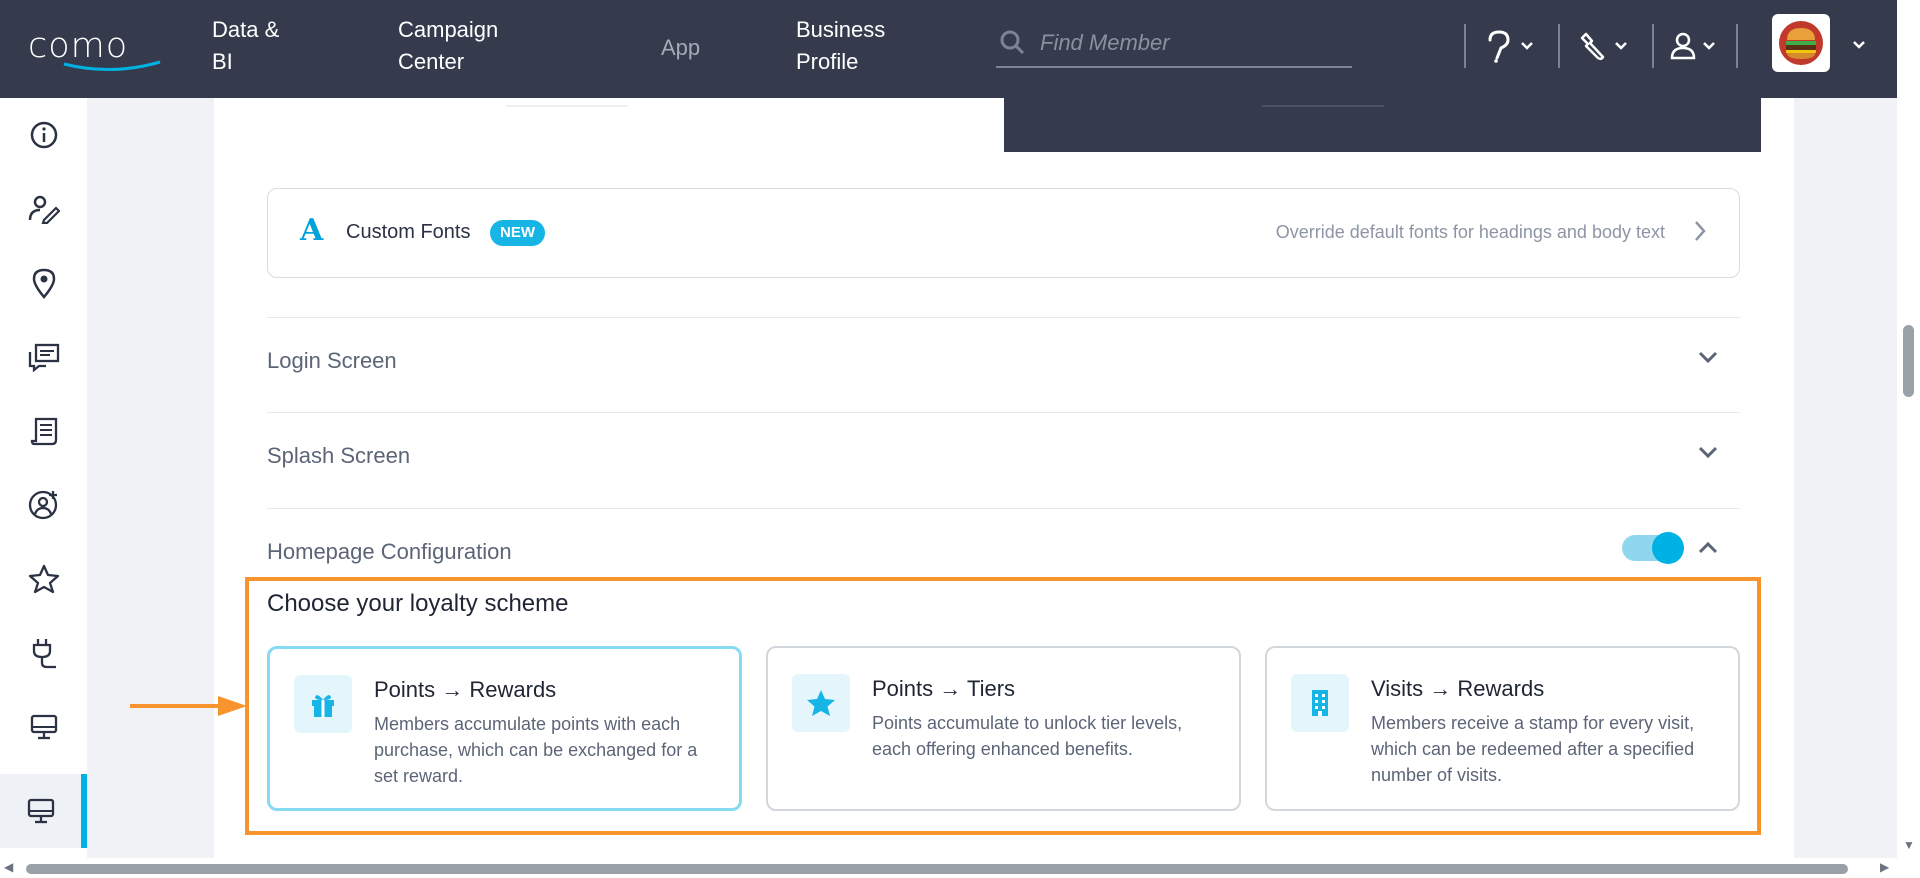 The image size is (1920, 878). I want to click on custom-fonts-title: Custom Fonts, so click(408, 232).